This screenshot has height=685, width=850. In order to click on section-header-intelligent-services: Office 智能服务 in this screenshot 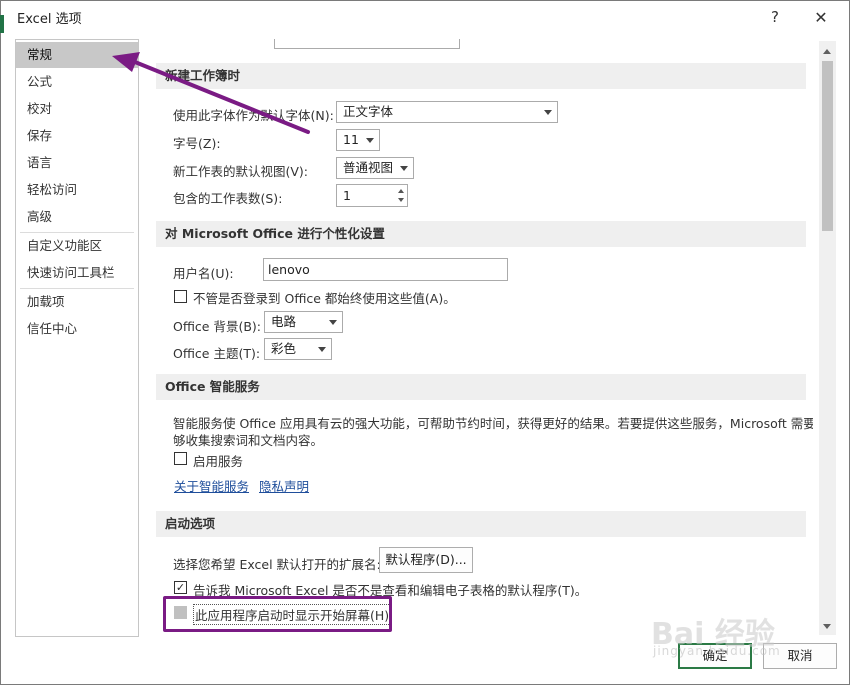, I will do `click(481, 387)`.